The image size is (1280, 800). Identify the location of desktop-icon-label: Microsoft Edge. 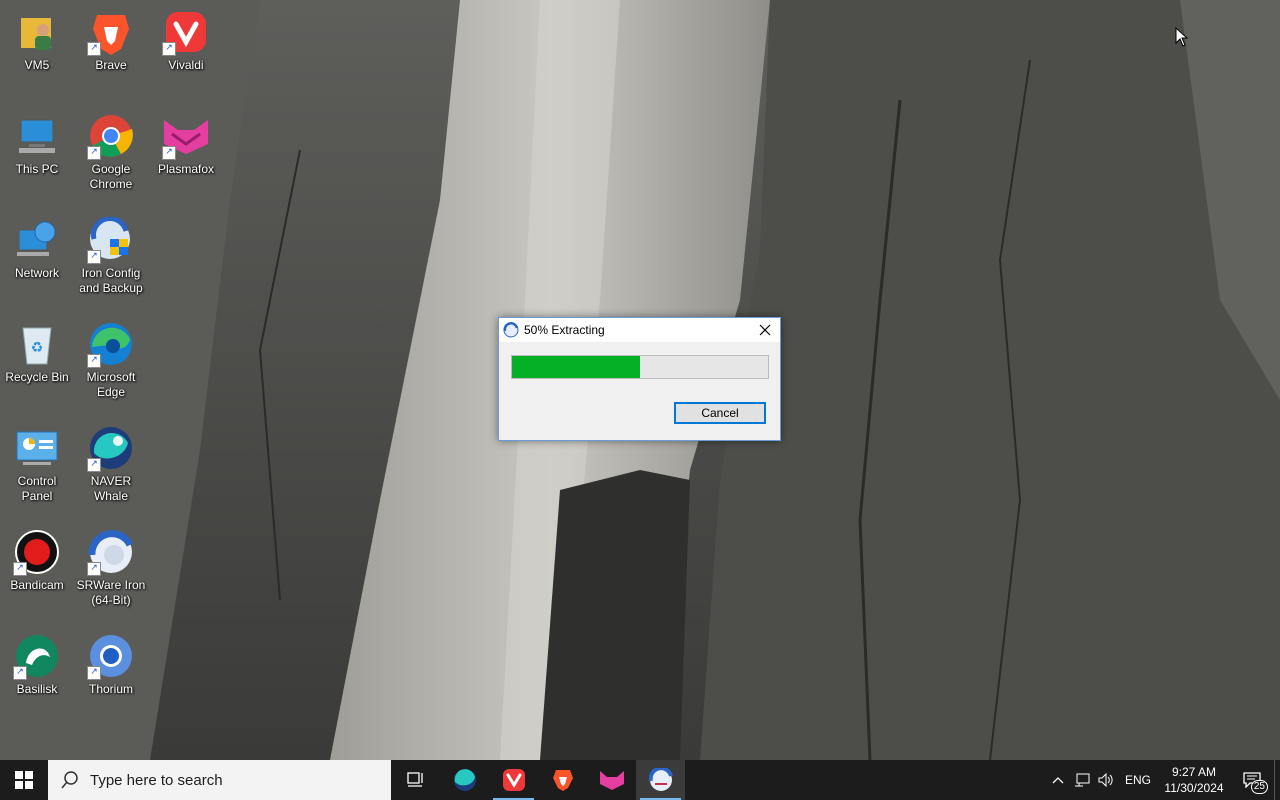
(111, 384).